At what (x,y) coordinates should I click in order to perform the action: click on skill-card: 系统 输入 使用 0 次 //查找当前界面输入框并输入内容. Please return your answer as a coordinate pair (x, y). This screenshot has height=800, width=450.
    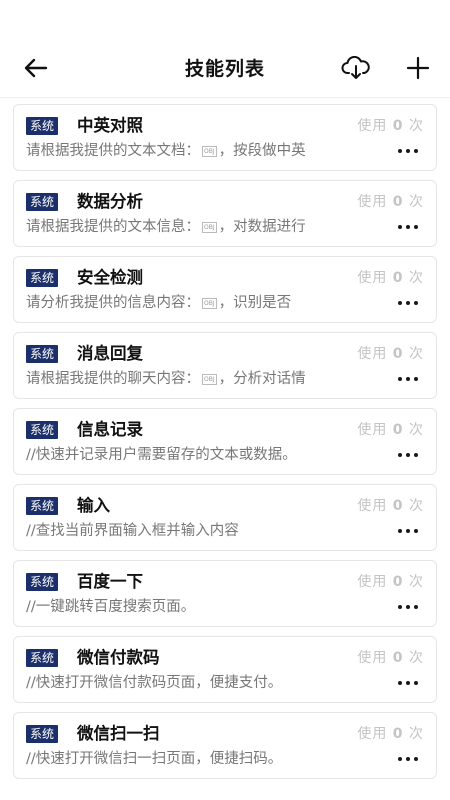
    Looking at the image, I should click on (225, 517).